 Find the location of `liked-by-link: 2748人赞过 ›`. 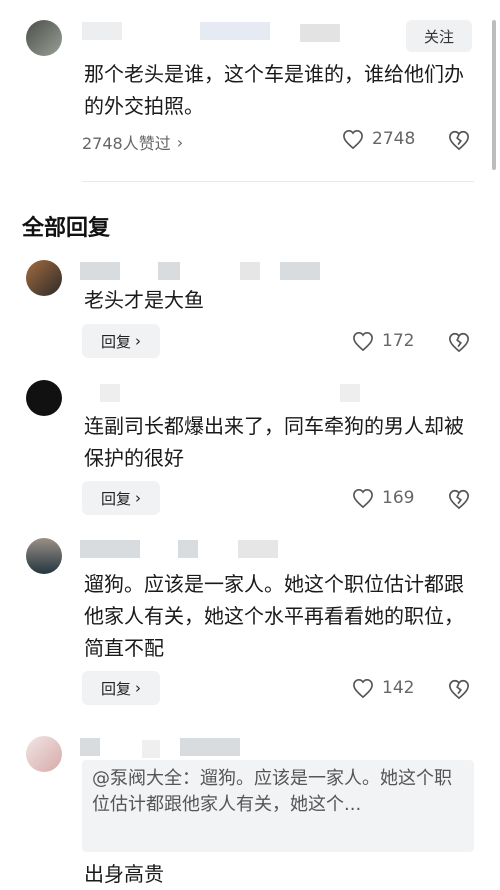

liked-by-link: 2748人赞过 › is located at coordinates (132, 142).